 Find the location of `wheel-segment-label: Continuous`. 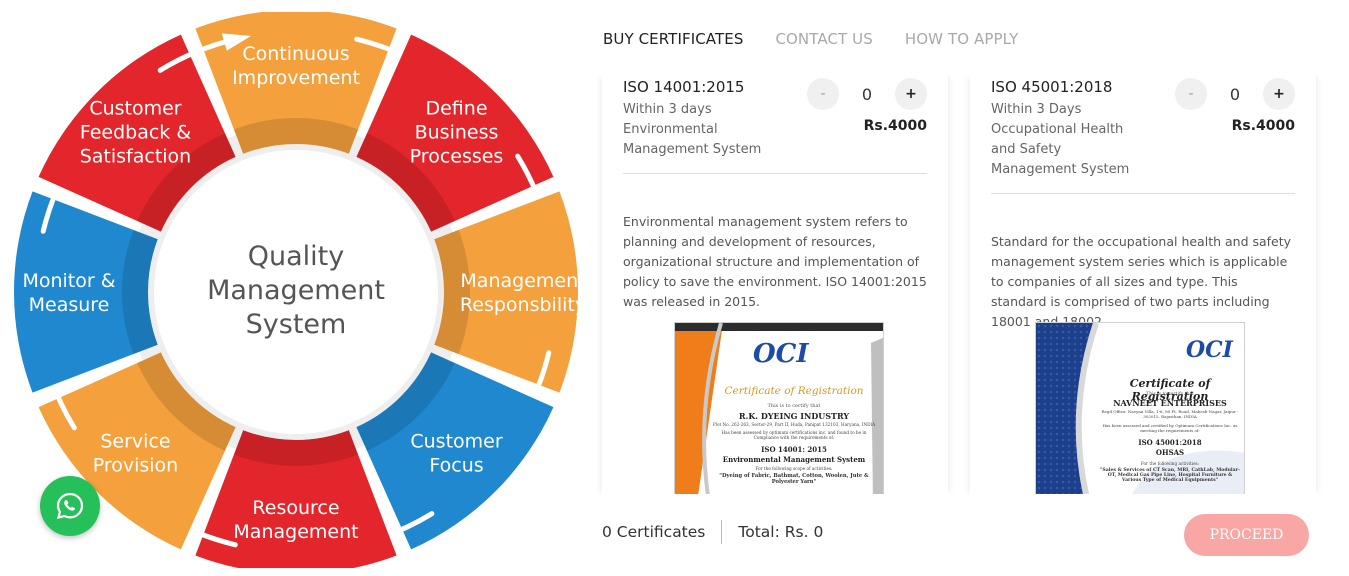

wheel-segment-label: Continuous is located at coordinates (295, 54).